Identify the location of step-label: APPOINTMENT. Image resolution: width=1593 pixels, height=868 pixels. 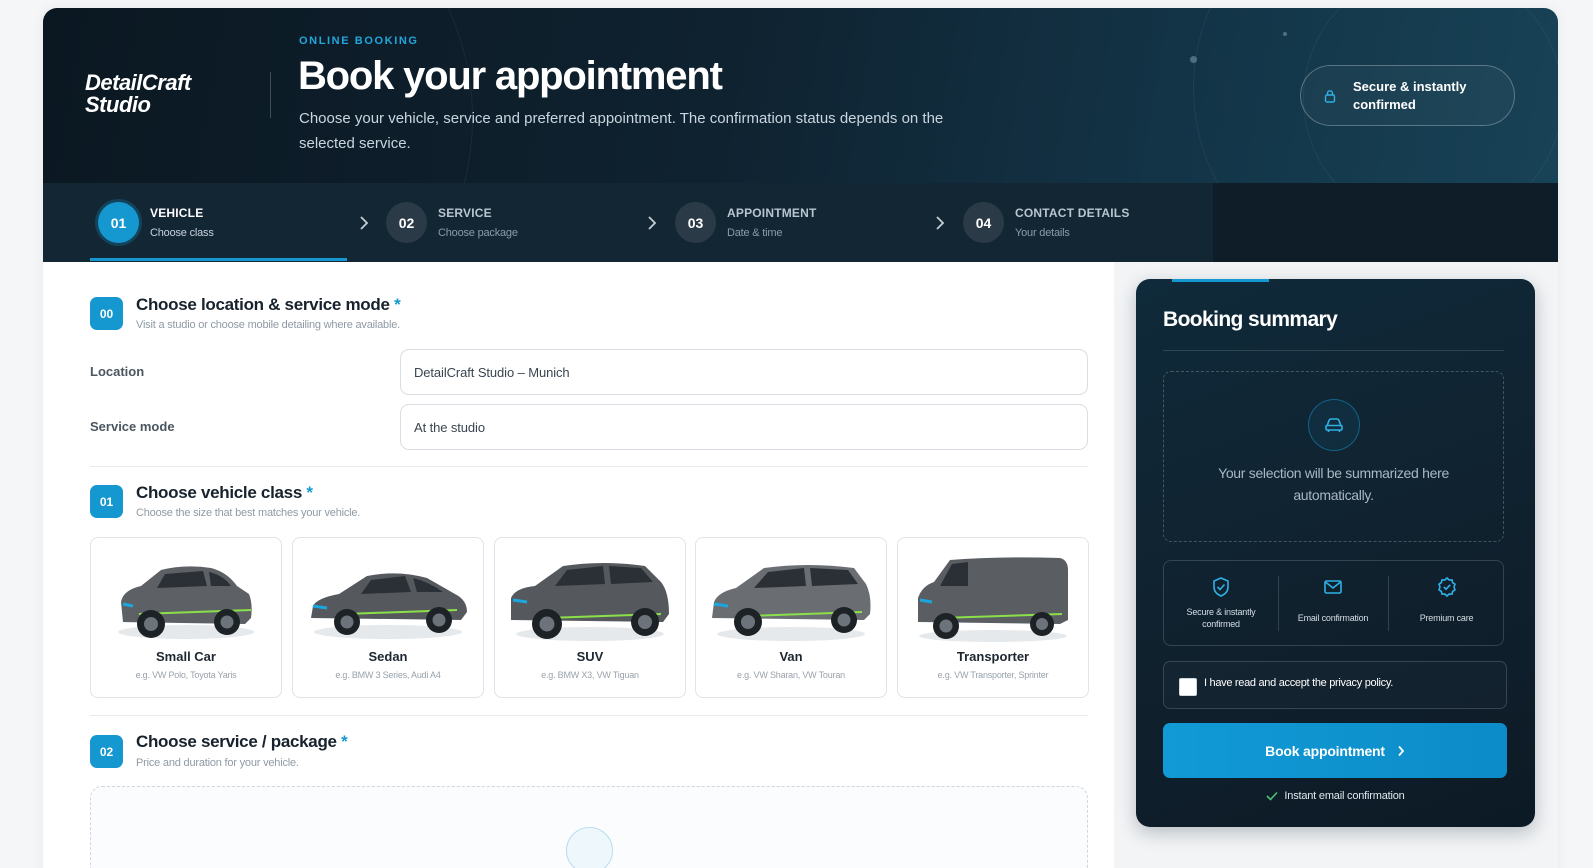
(772, 213).